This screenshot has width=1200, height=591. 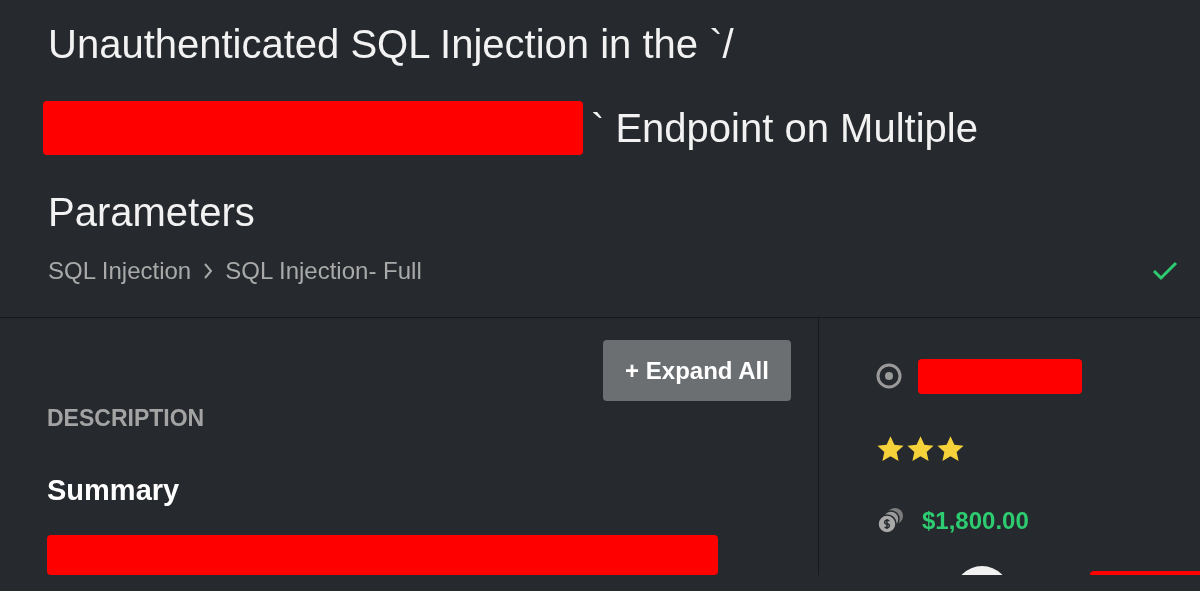 What do you see at coordinates (975, 521) in the screenshot?
I see `bounty-amount: $1,800.00` at bounding box center [975, 521].